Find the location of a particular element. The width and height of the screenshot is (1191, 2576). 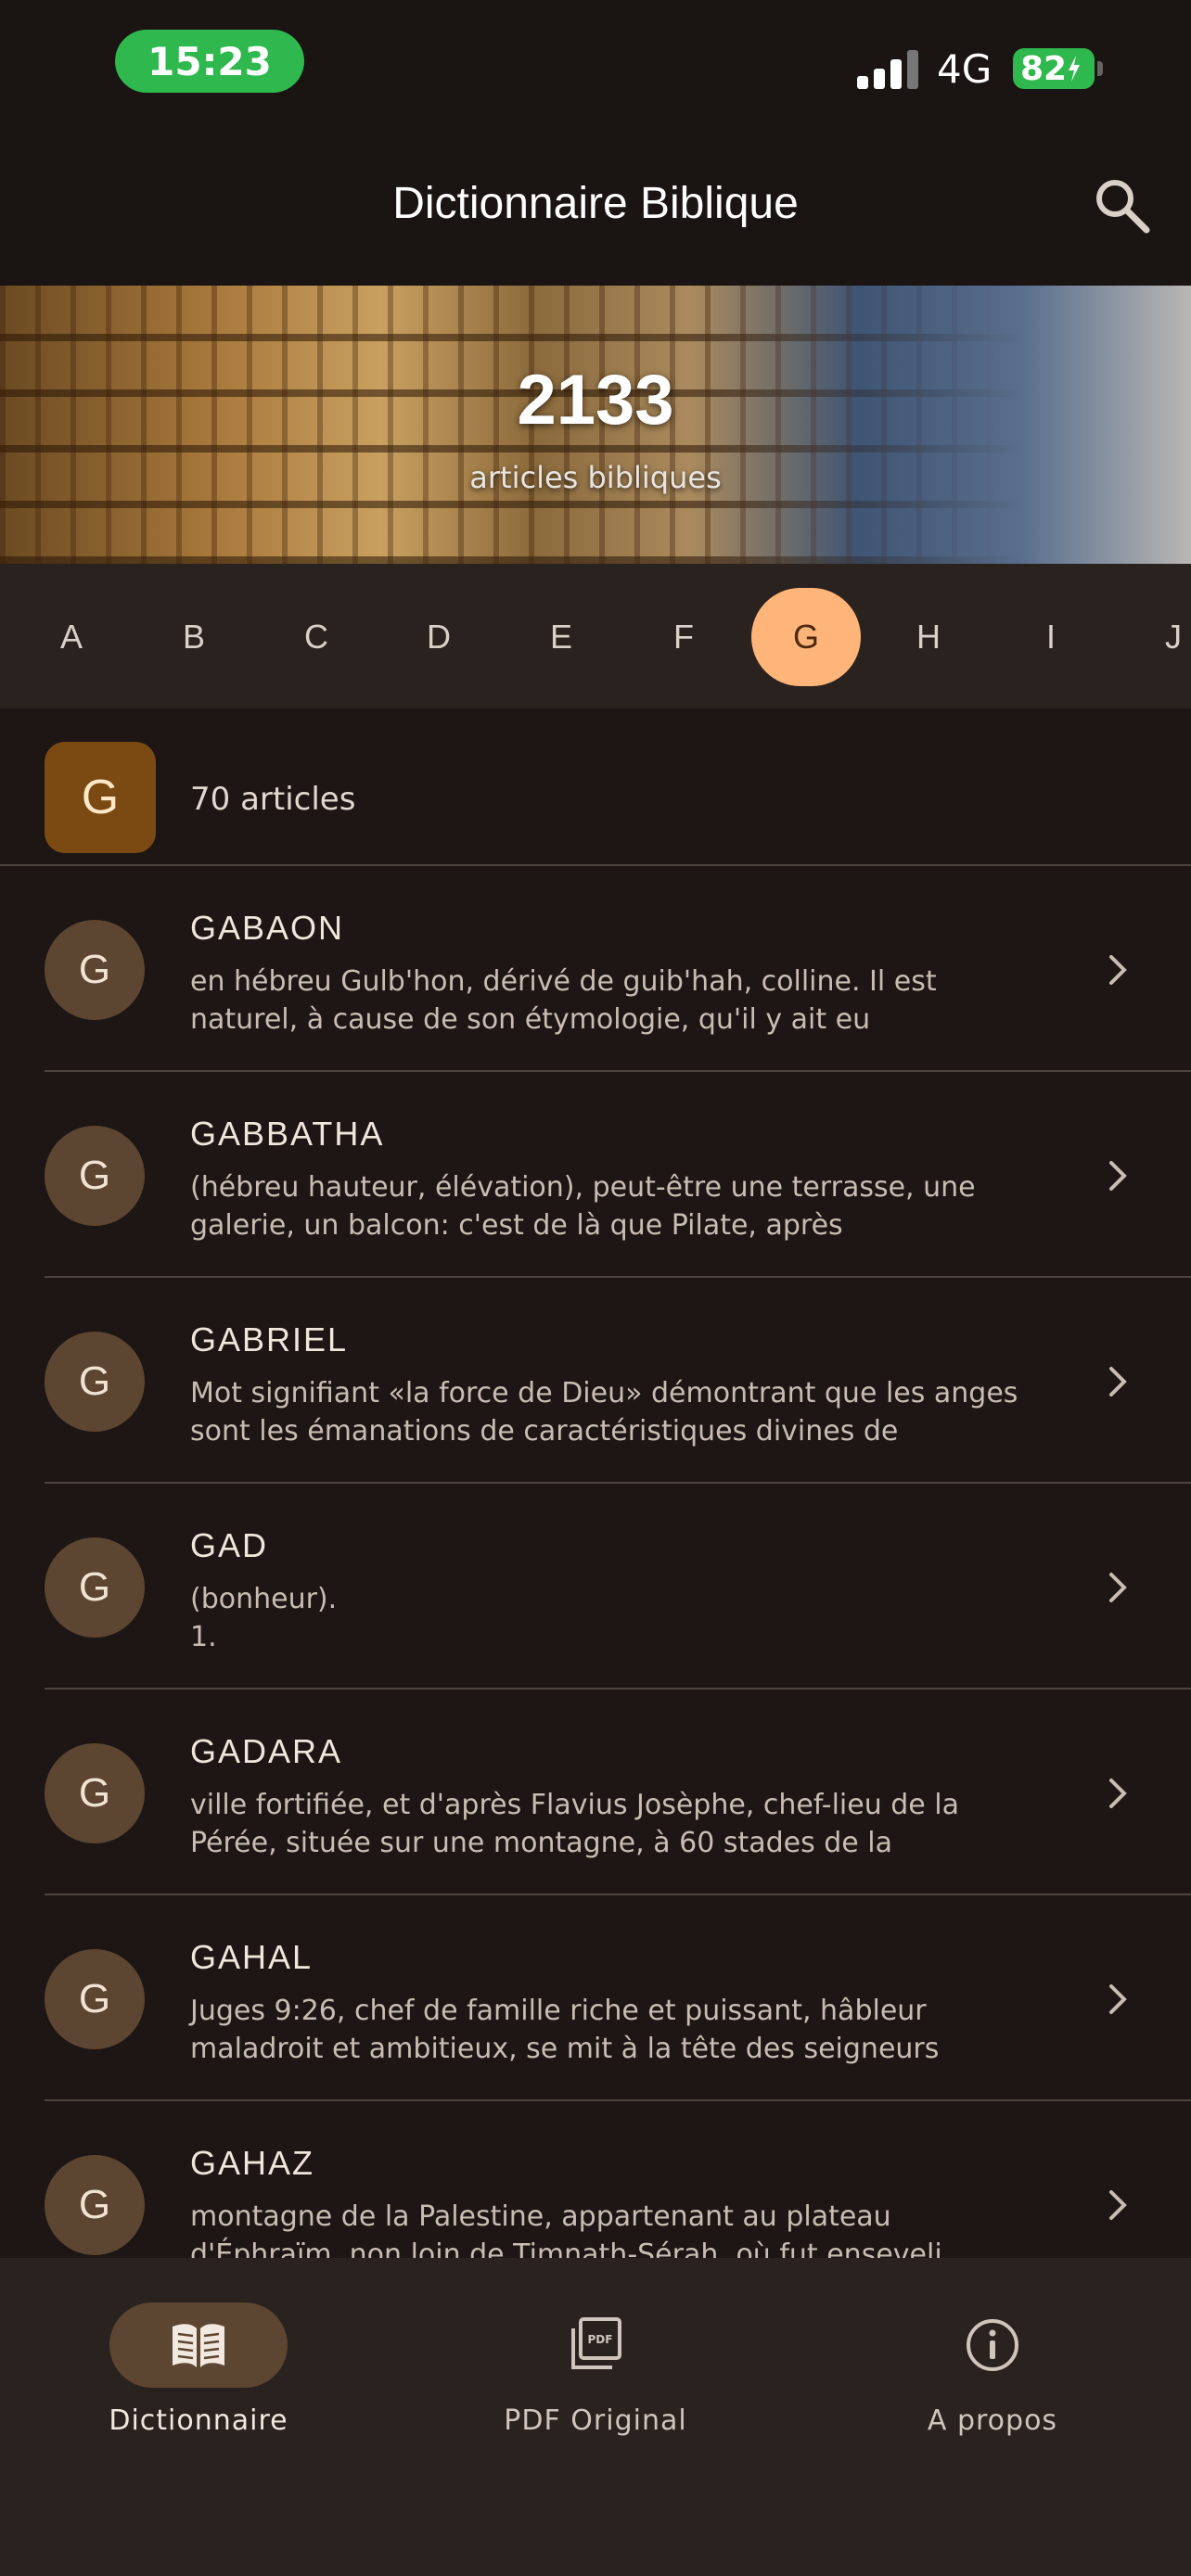

nav-label: A propos is located at coordinates (992, 2420).